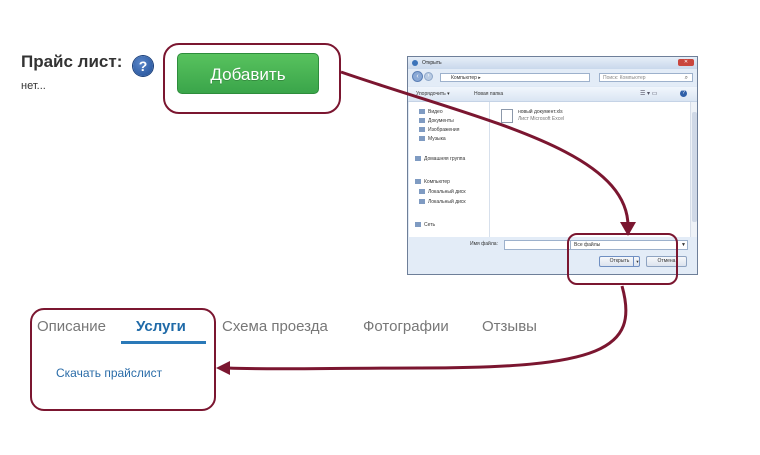  I want to click on arrow-add-to-dialog, so click(485, 149).